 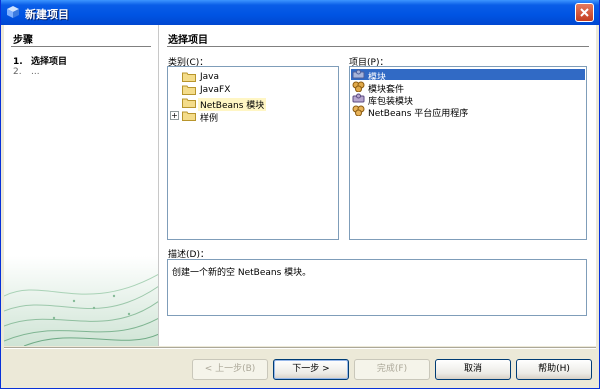 I want to click on decorative-wave-art, so click(x=81, y=301).